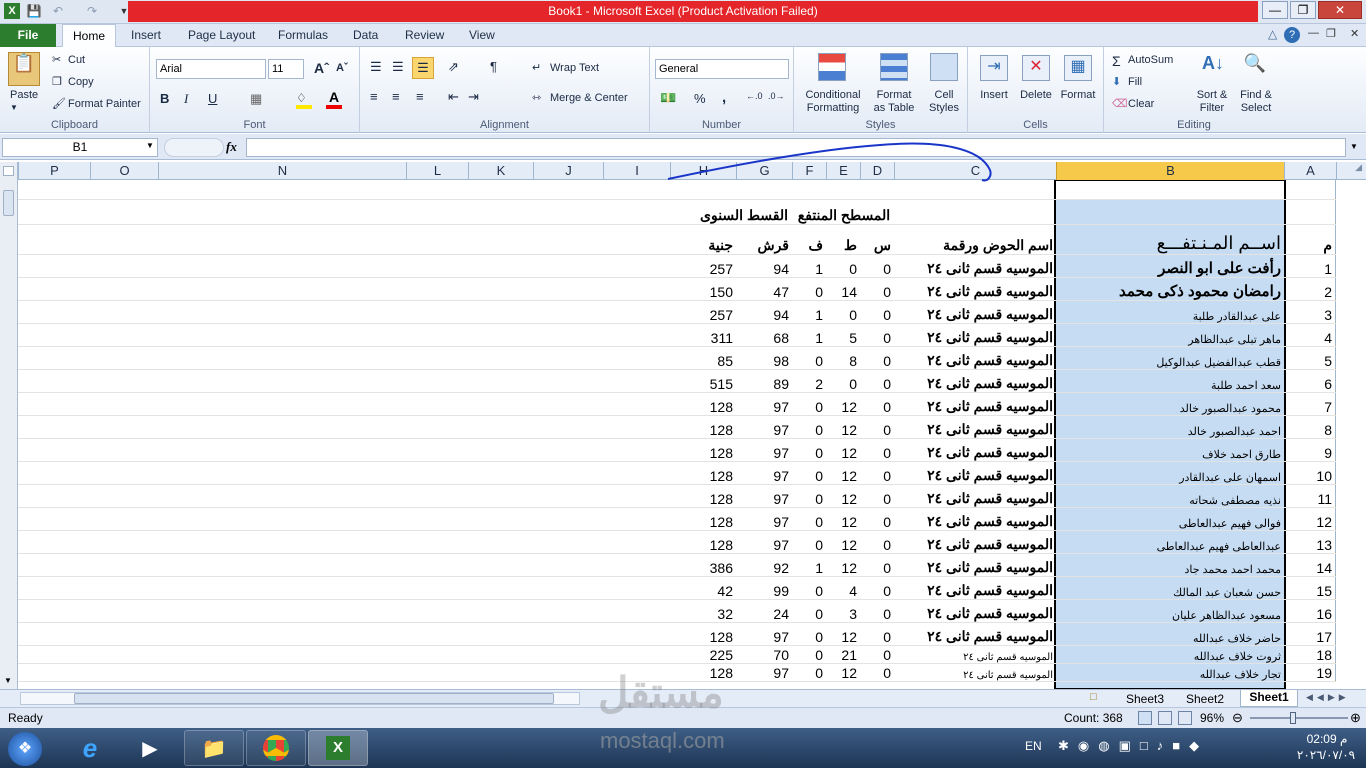 This screenshot has height=768, width=1366. Describe the element at coordinates (164, 98) in the screenshot. I see `bold-button: B` at that location.